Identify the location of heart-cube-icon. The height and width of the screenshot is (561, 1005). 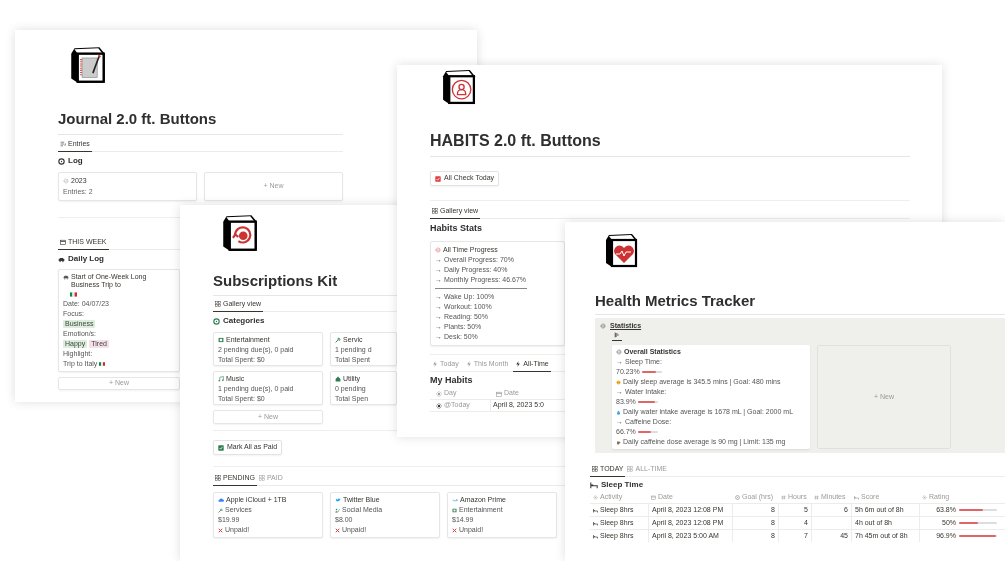
(621, 250).